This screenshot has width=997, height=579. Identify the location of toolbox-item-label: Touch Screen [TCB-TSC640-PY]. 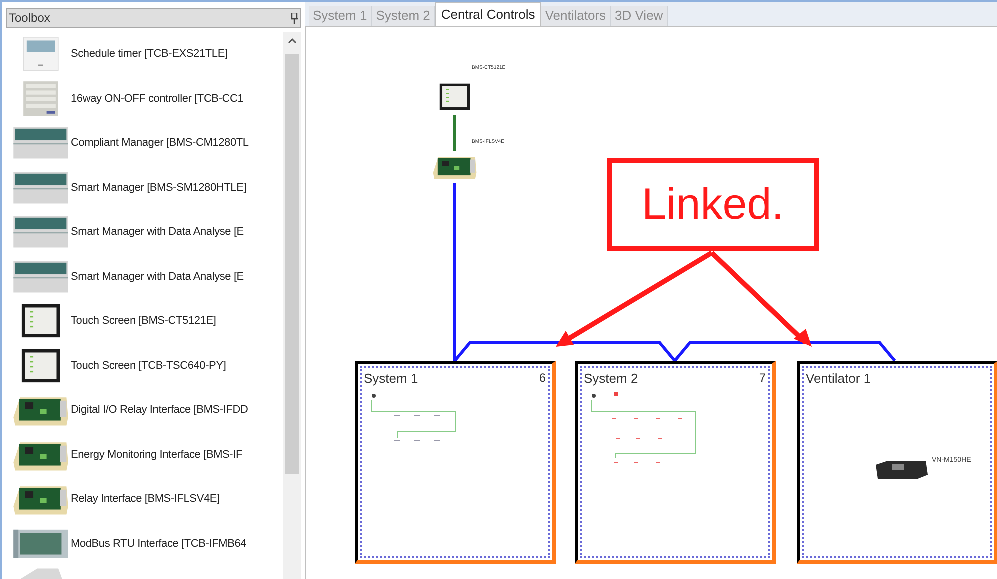
(148, 366).